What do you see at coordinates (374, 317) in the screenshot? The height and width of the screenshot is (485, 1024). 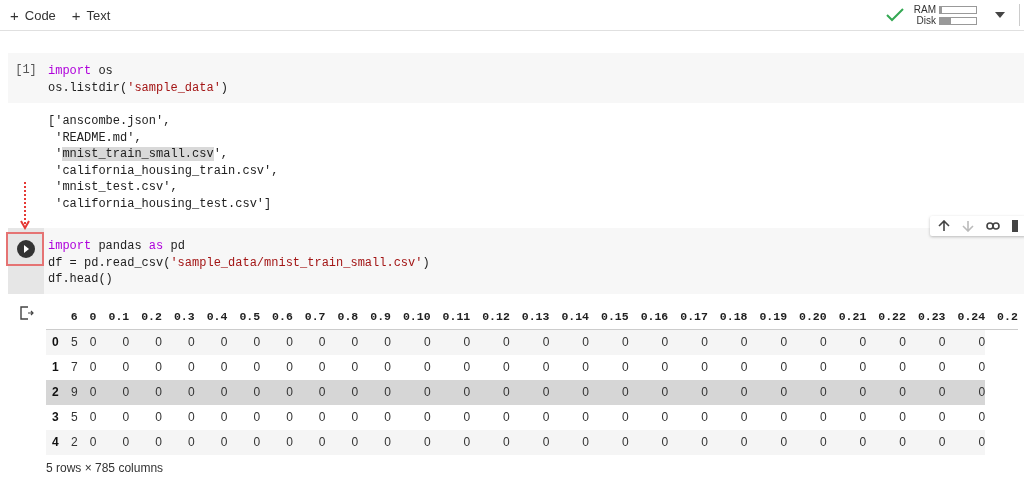 I see `column-header: 0.9` at bounding box center [374, 317].